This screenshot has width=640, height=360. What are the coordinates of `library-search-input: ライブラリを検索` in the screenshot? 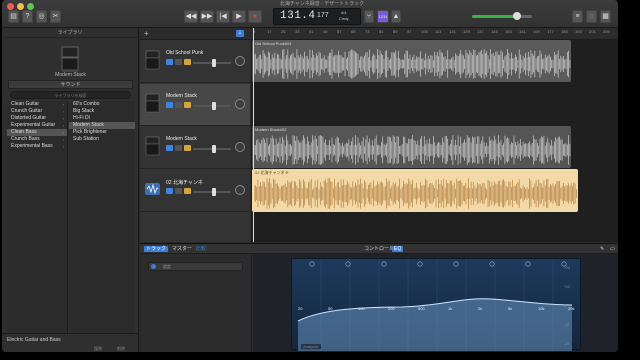 It's located at (70, 95).